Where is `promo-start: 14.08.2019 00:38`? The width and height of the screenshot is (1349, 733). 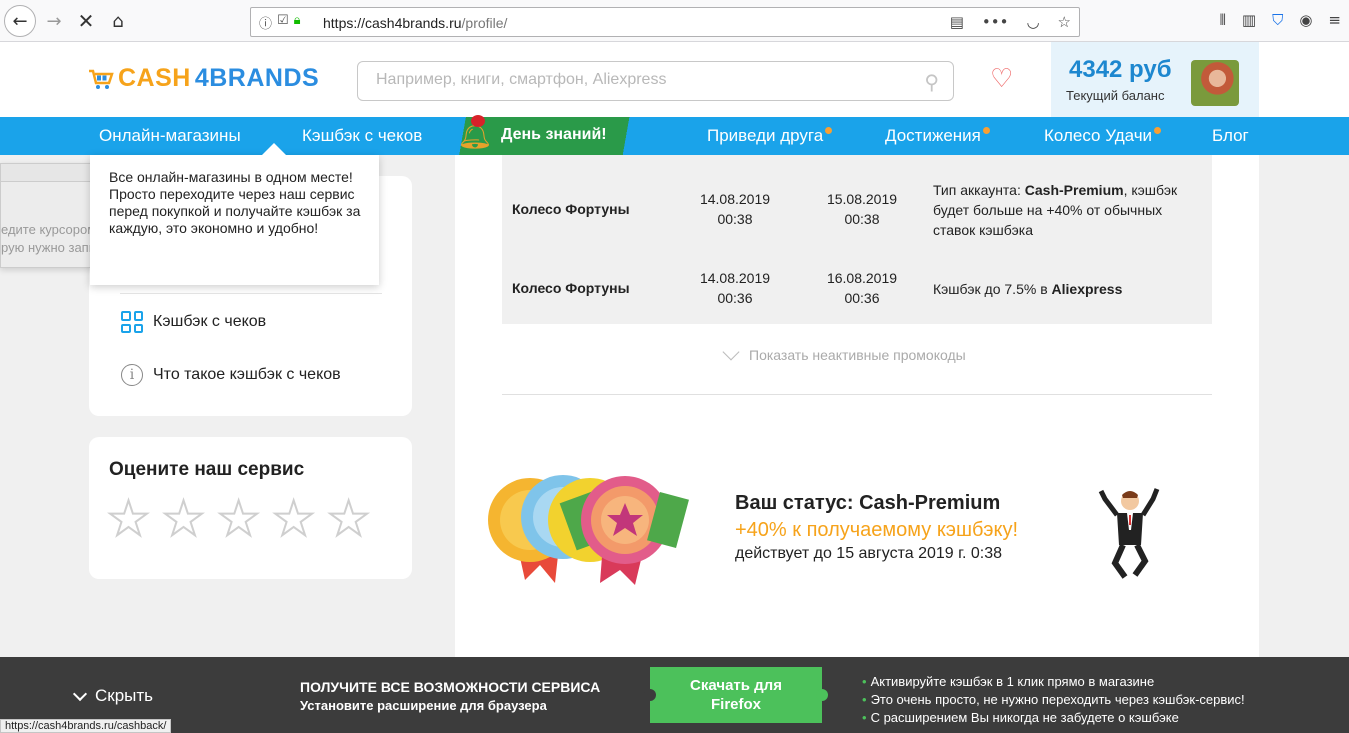 promo-start: 14.08.2019 00:38 is located at coordinates (735, 209).